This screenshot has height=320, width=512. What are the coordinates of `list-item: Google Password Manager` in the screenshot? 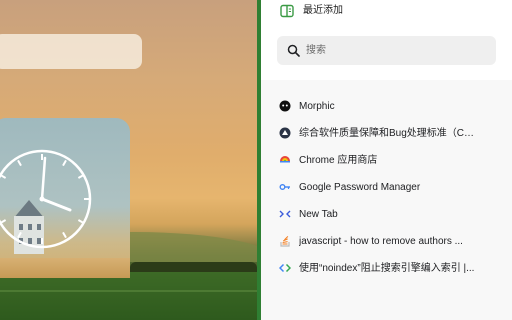 It's located at (386, 188).